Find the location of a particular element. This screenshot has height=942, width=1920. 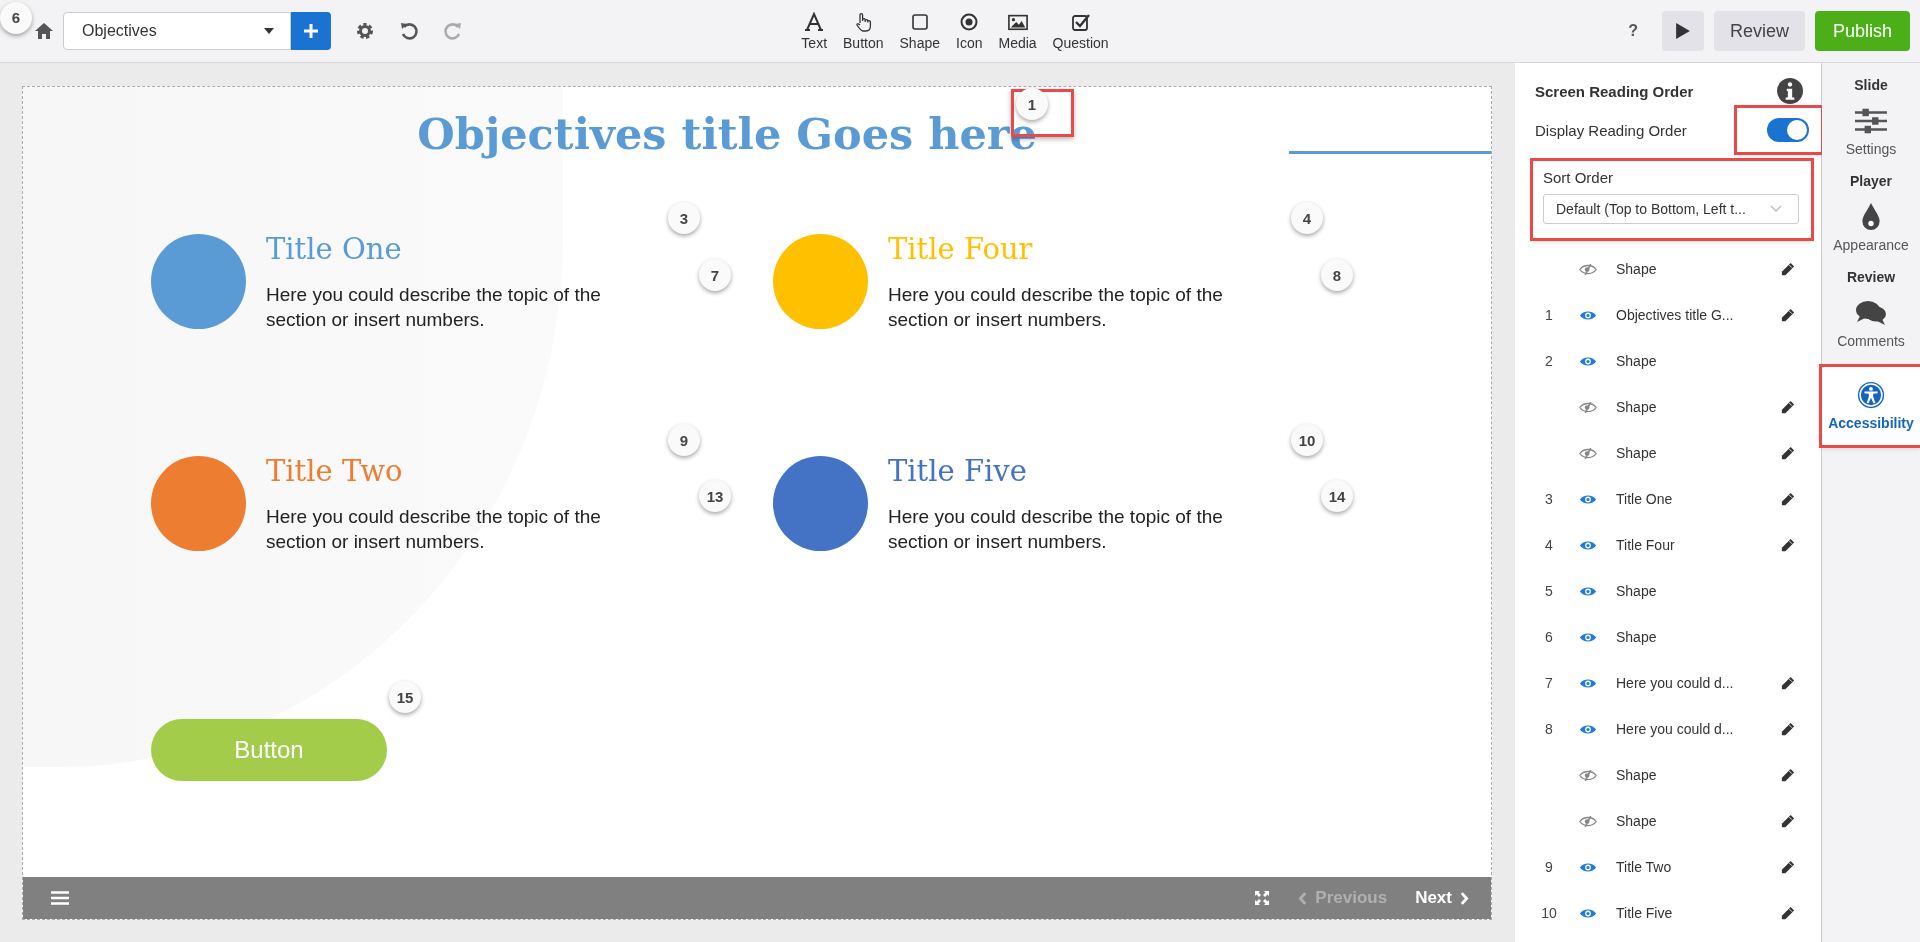

icon-tool-button: Icon is located at coordinates (969, 31).